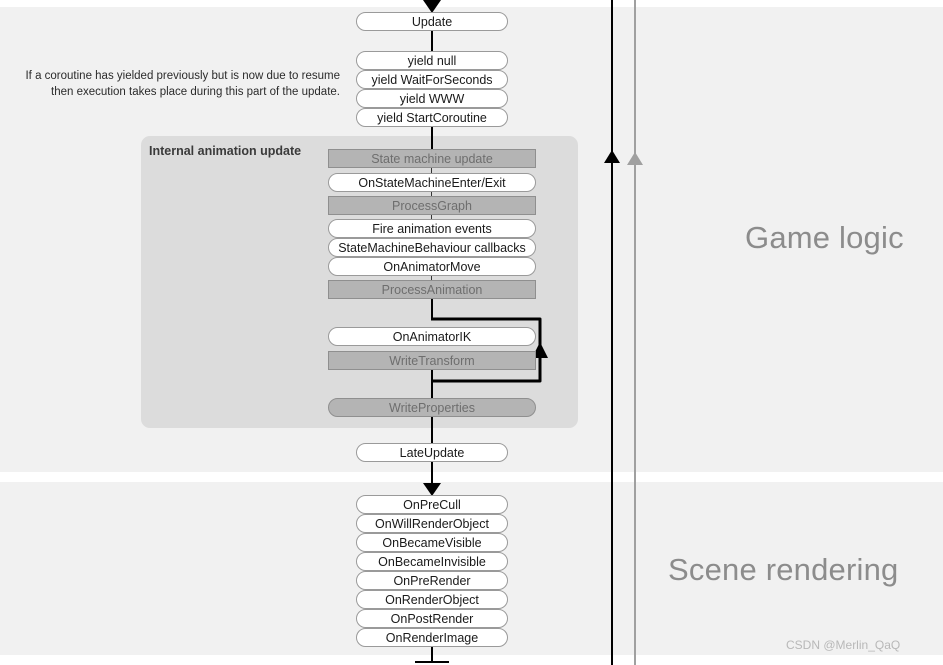  I want to click on node-yield-null: yield null, so click(432, 60).